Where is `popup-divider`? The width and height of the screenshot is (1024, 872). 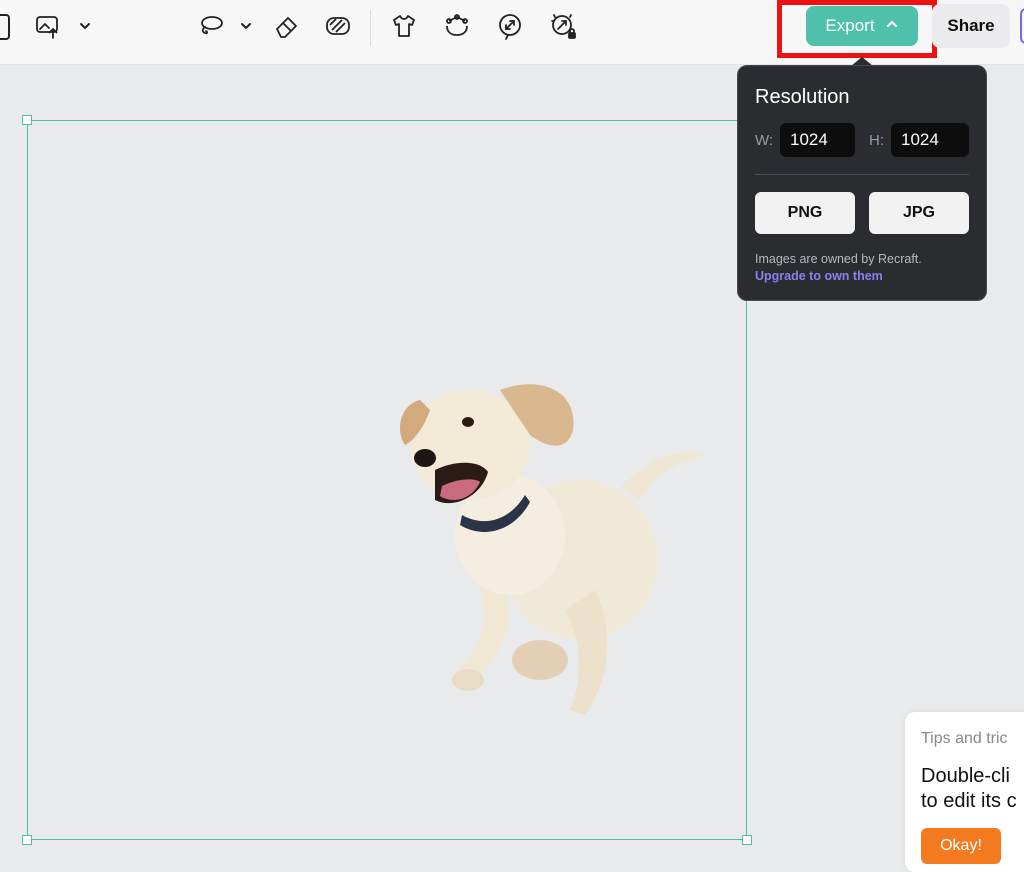 popup-divider is located at coordinates (862, 174).